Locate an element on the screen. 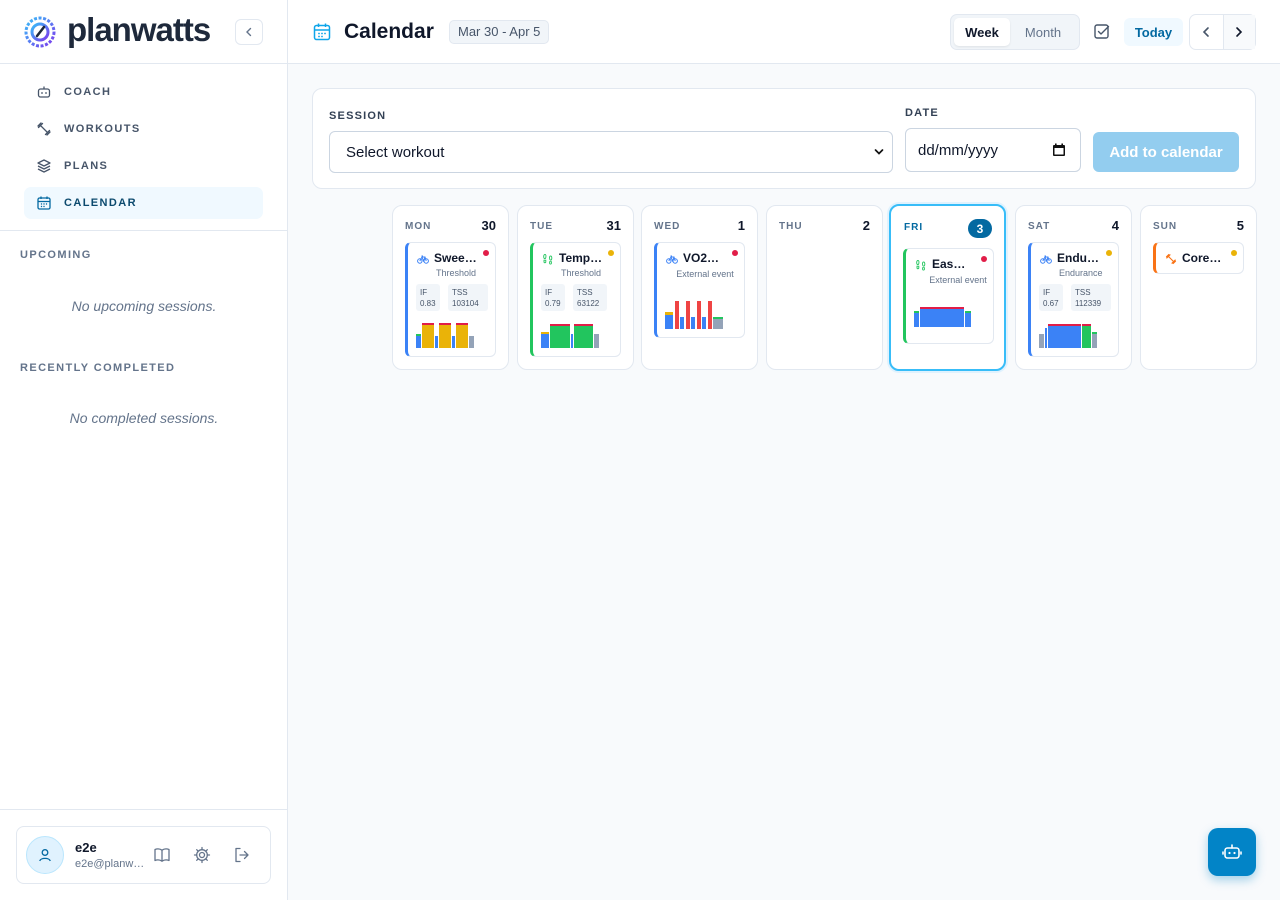  workout-subtitle: Threshold is located at coordinates (581, 273).